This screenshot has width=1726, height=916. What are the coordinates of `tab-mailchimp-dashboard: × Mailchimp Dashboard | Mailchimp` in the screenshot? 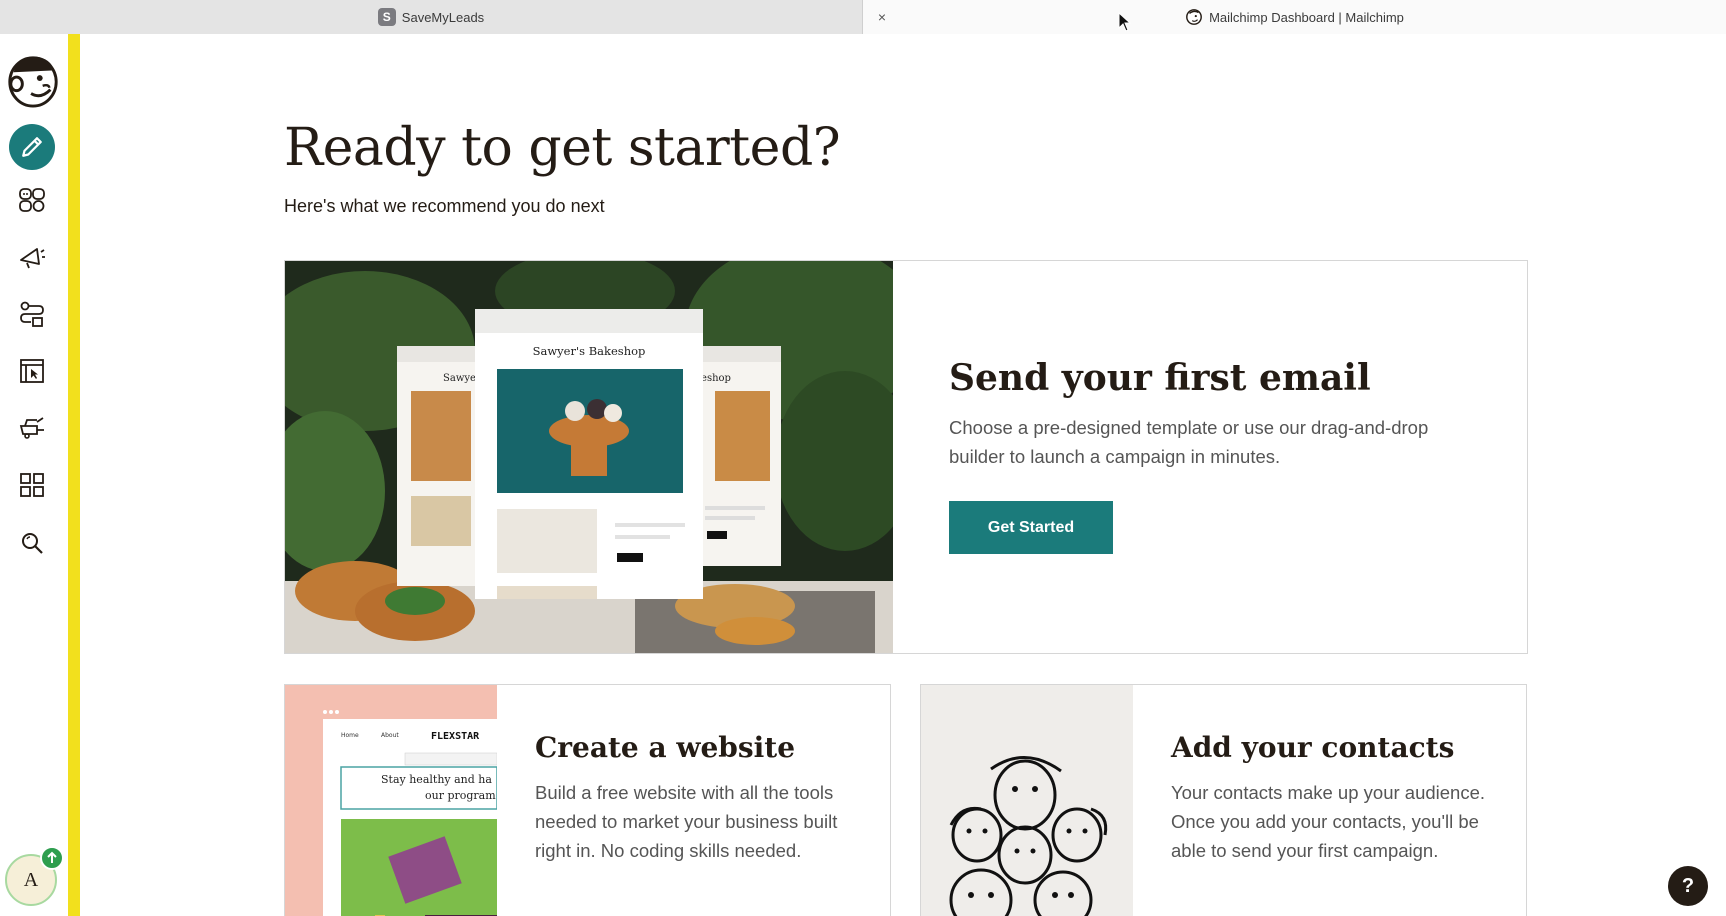 It's located at (1294, 17).